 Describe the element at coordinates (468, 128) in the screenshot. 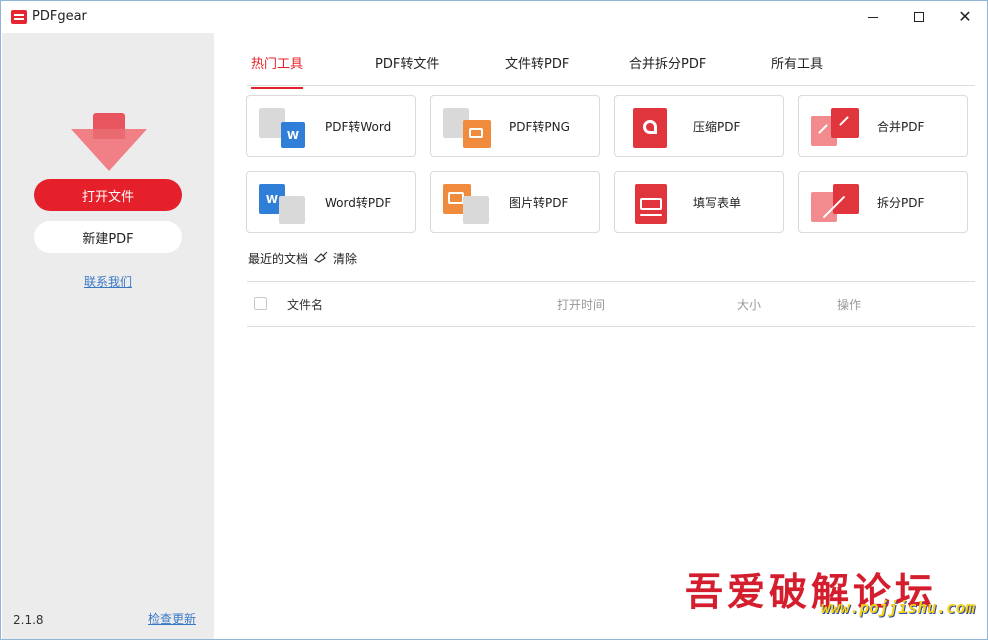

I see `pdf-to-png-icon` at that location.